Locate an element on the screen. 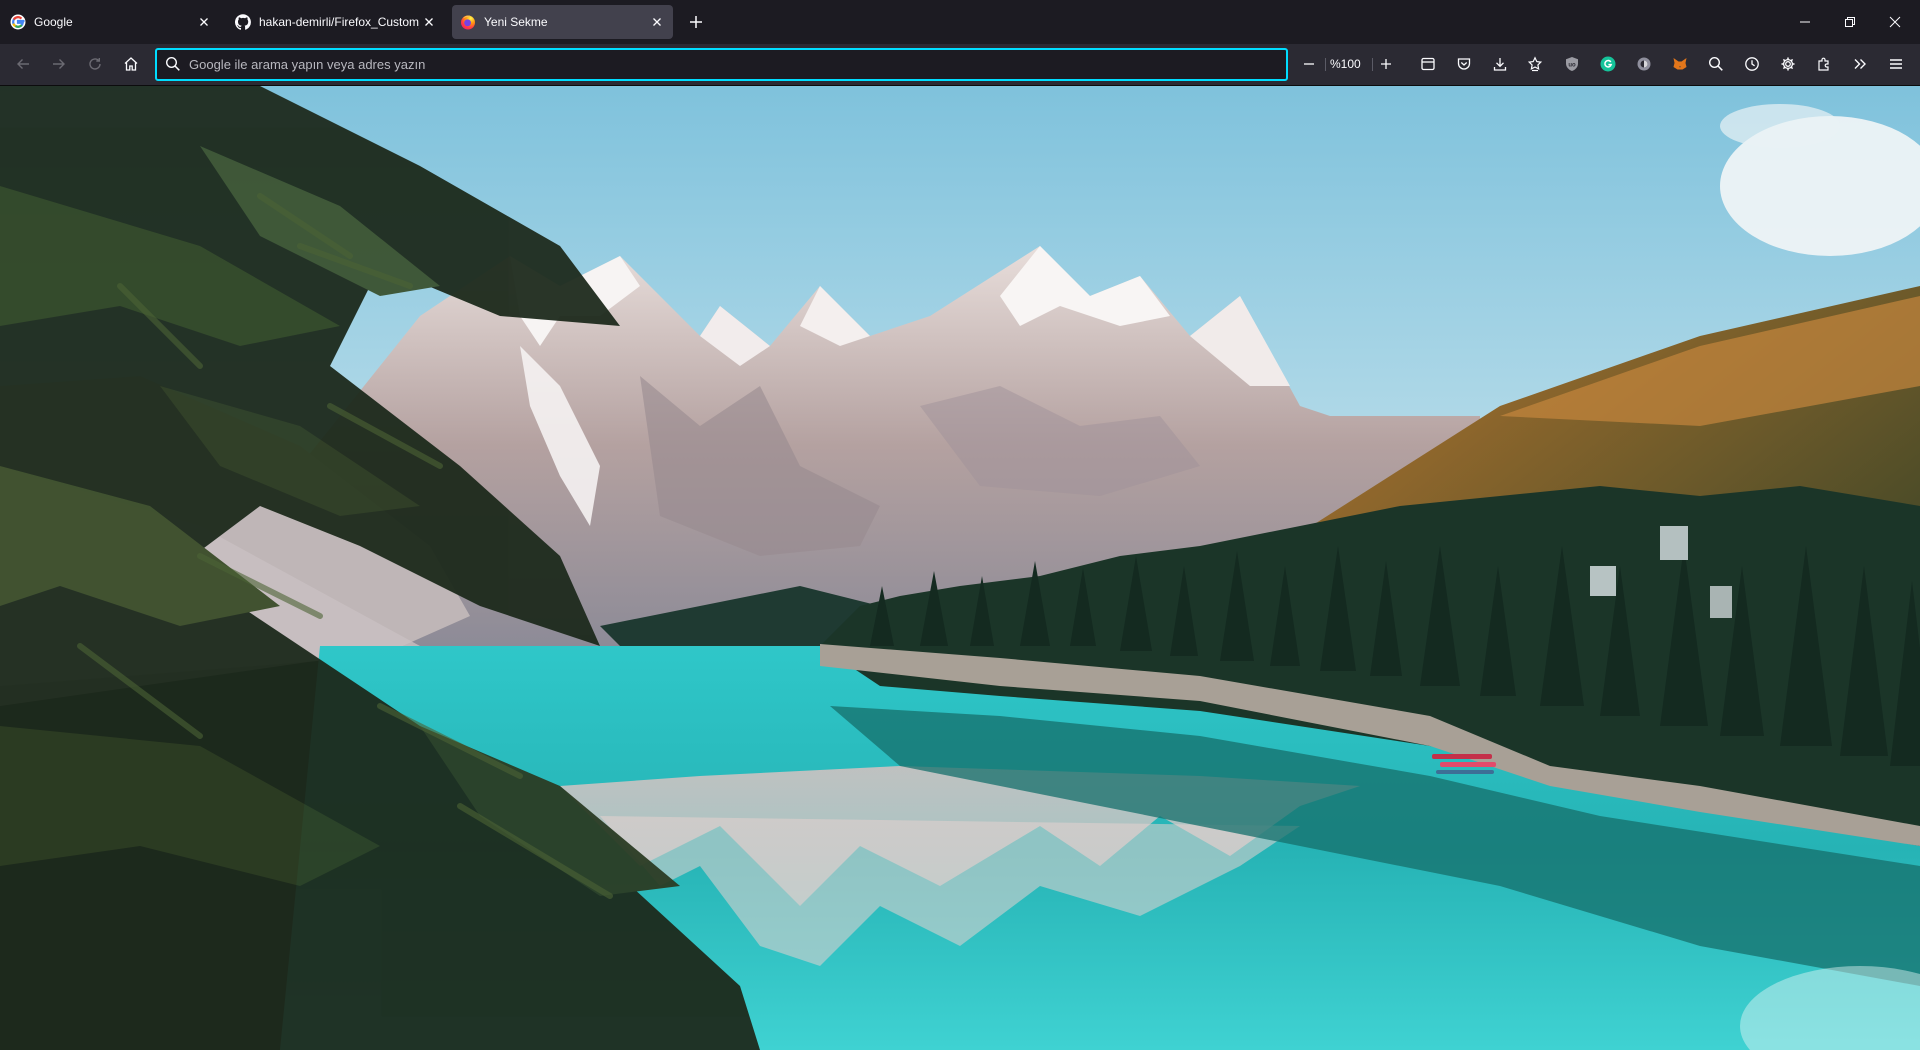  bookmark-star-icon is located at coordinates (1535, 64).